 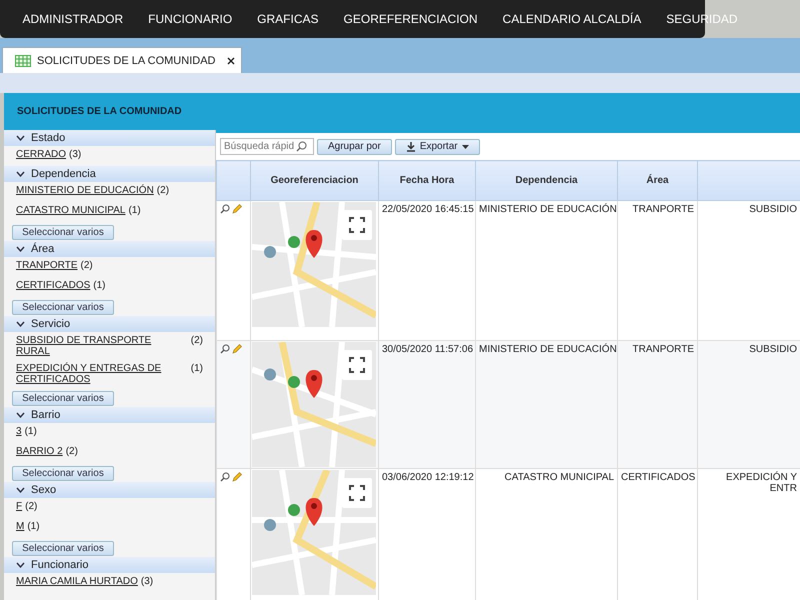 I want to click on filter-header: Servicio, so click(x=109, y=324).